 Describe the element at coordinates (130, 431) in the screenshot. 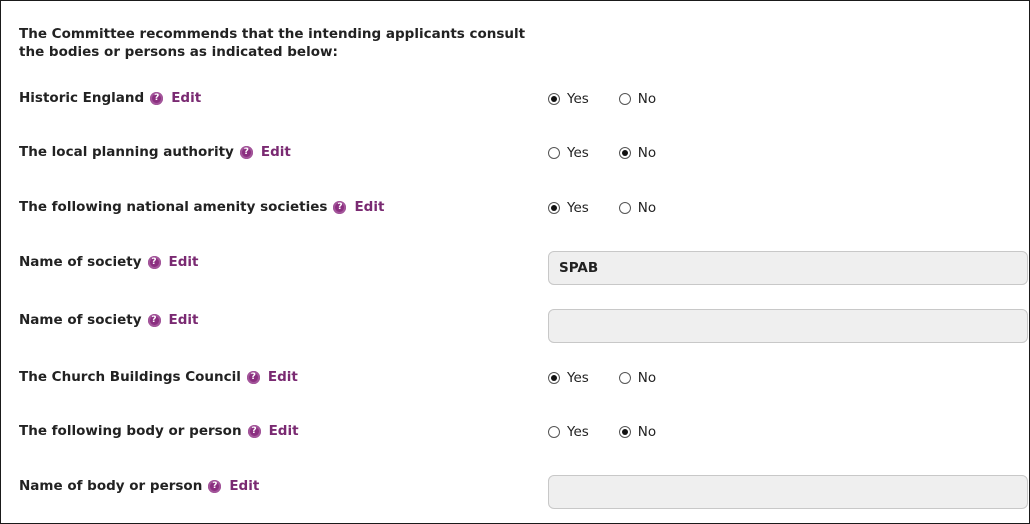

I see `row-label: The following body or person` at that location.